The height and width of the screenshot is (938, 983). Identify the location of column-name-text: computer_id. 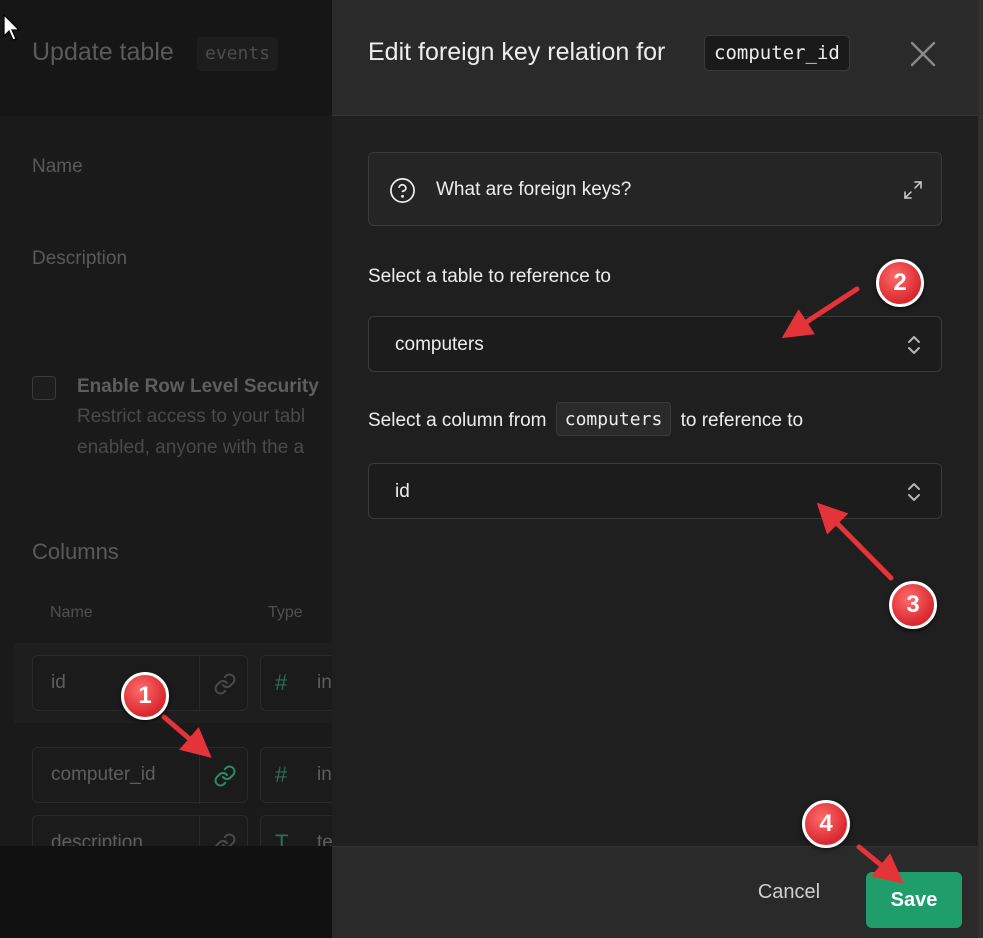
(103, 774).